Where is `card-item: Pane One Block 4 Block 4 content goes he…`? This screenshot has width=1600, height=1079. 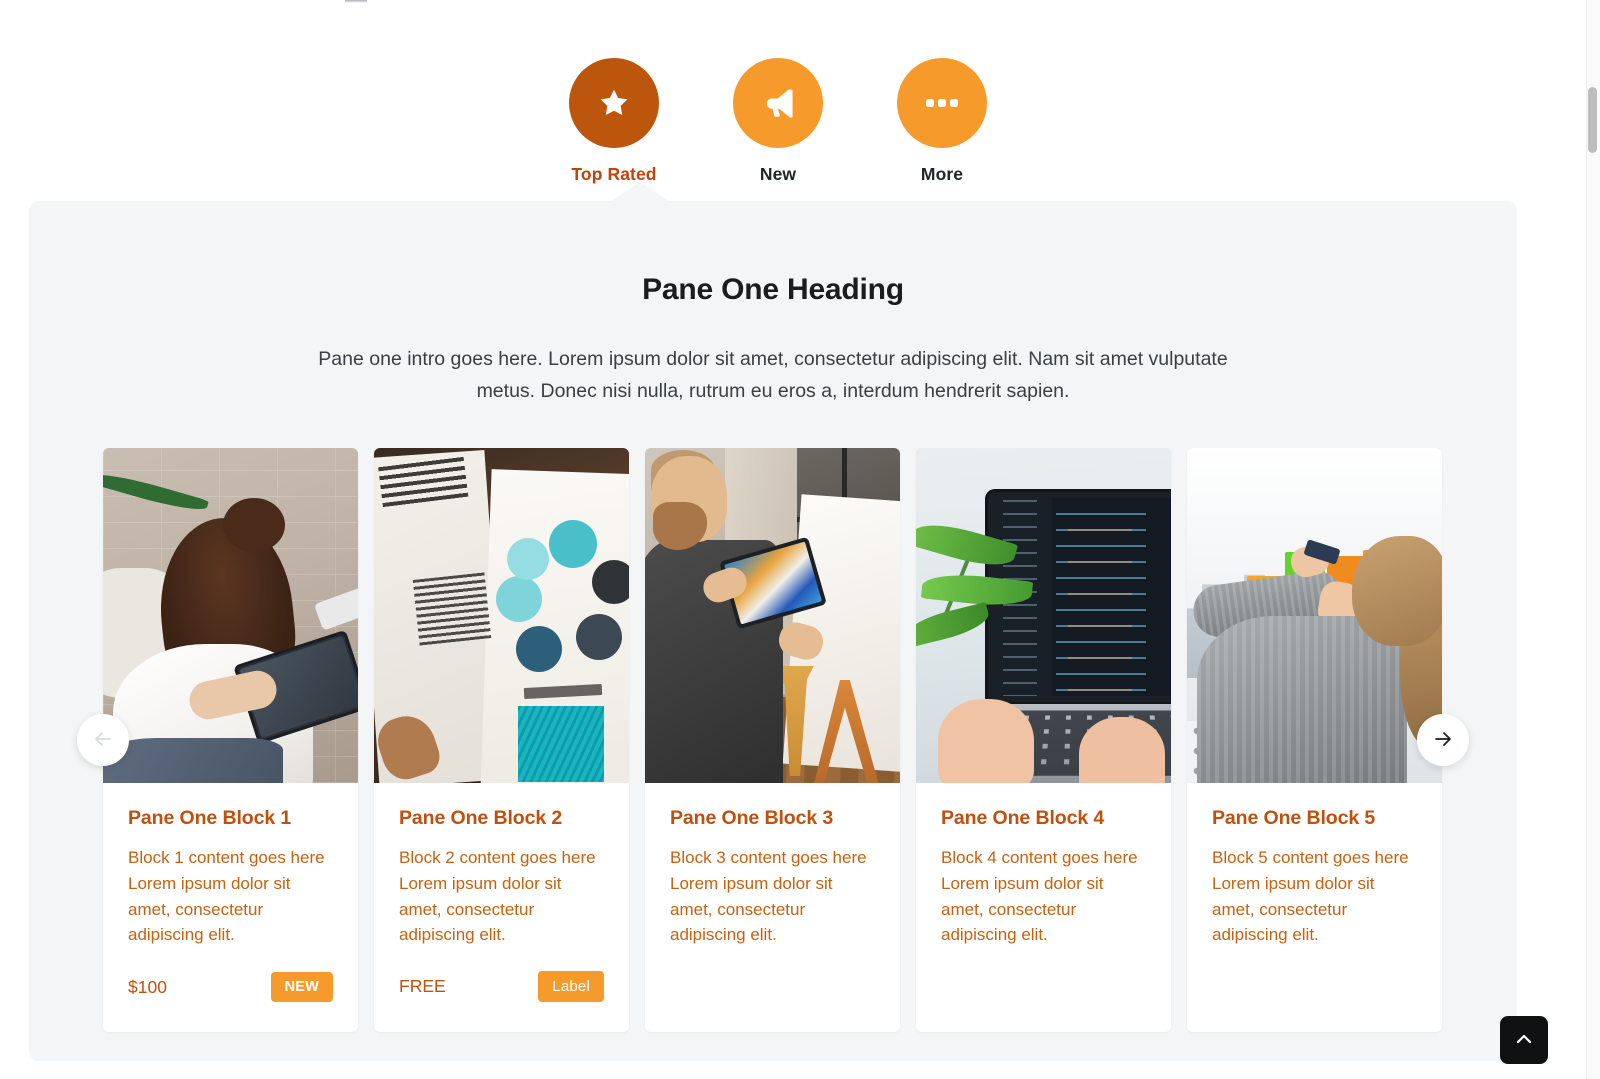
card-item: Pane One Block 4 Block 4 content goes he… is located at coordinates (1043, 740).